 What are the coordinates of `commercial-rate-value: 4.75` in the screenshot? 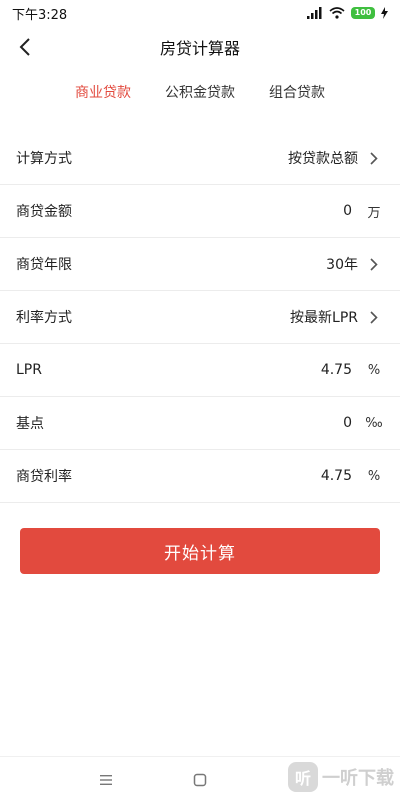 It's located at (336, 476).